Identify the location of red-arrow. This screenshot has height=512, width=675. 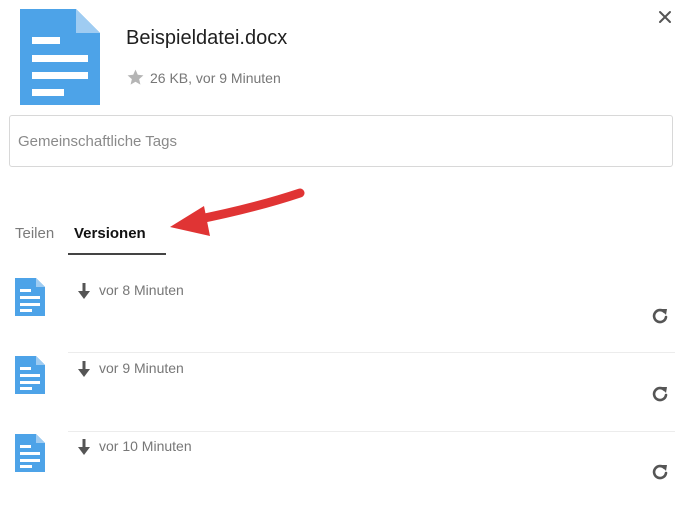
(237, 212).